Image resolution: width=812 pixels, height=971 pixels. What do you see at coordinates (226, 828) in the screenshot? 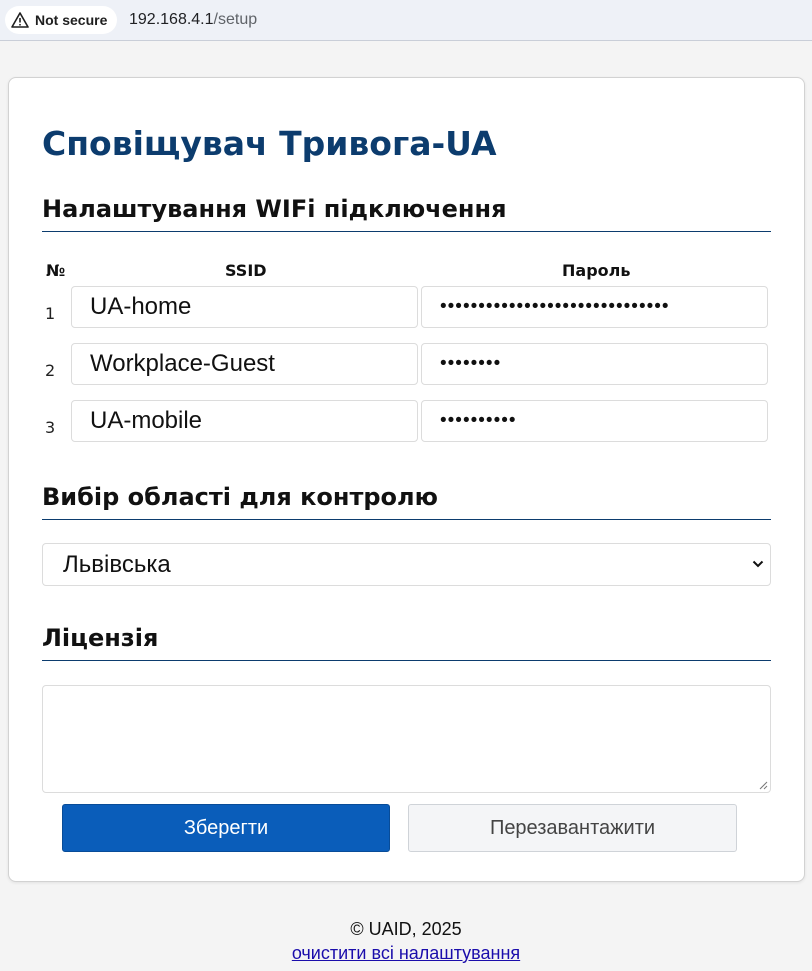
I see `save-button: Зберегти` at bounding box center [226, 828].